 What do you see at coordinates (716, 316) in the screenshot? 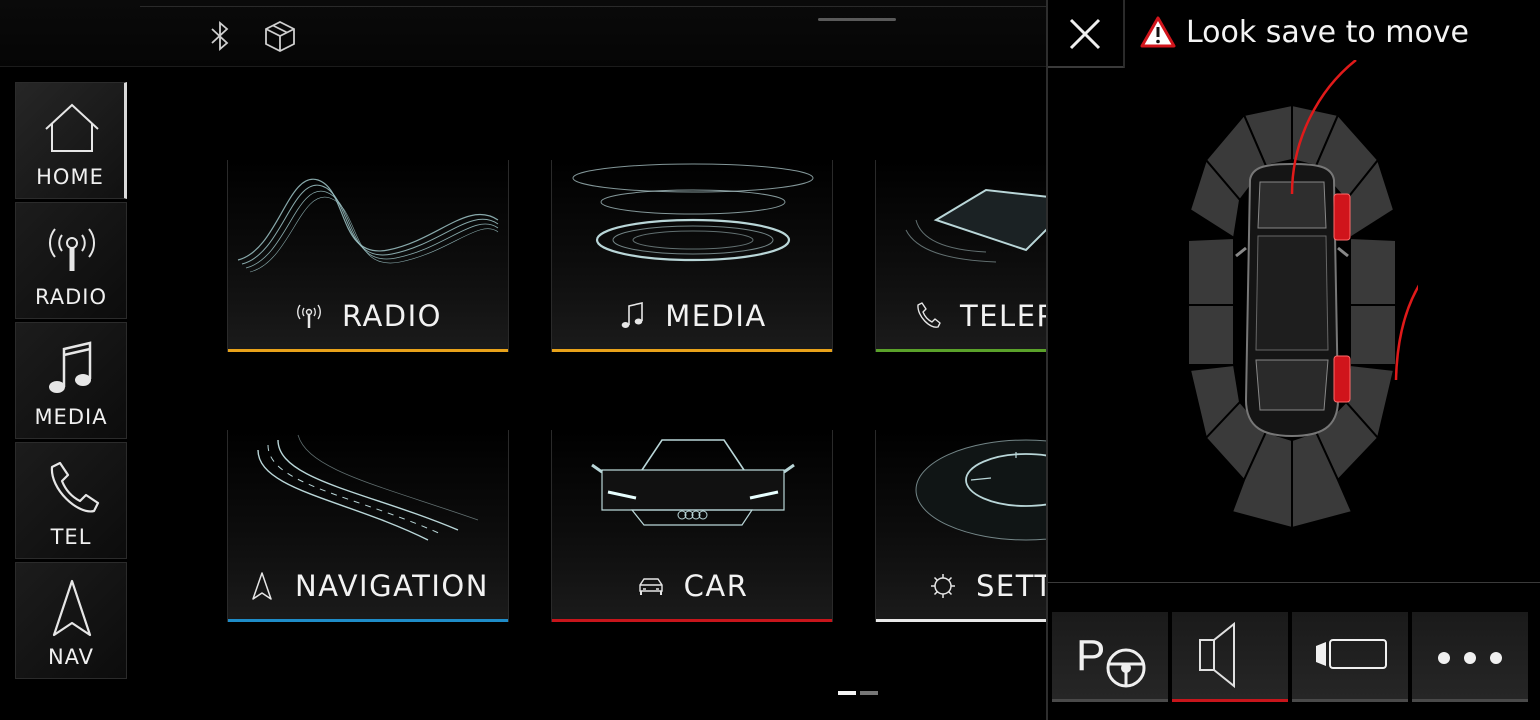
I see `tile-label: MEDIA` at bounding box center [716, 316].